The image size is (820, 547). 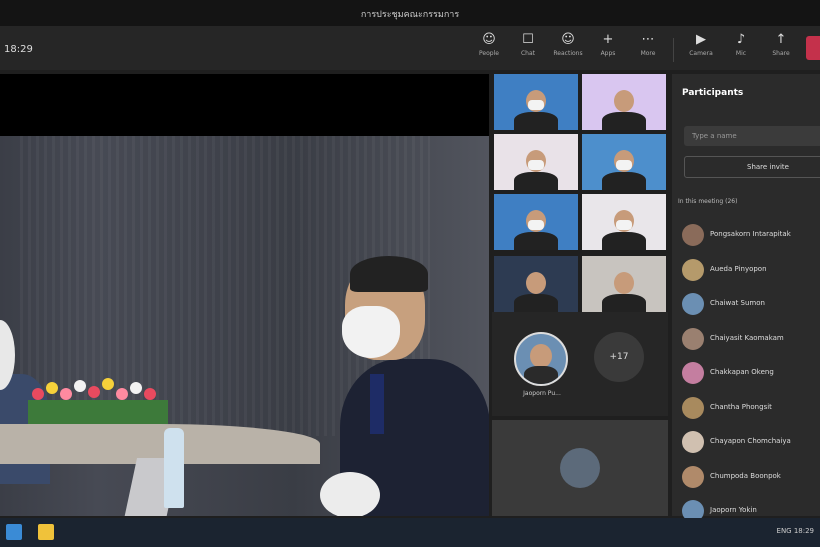 What do you see at coordinates (410, 532) in the screenshot?
I see `taskbar: ENG 18:29` at bounding box center [410, 532].